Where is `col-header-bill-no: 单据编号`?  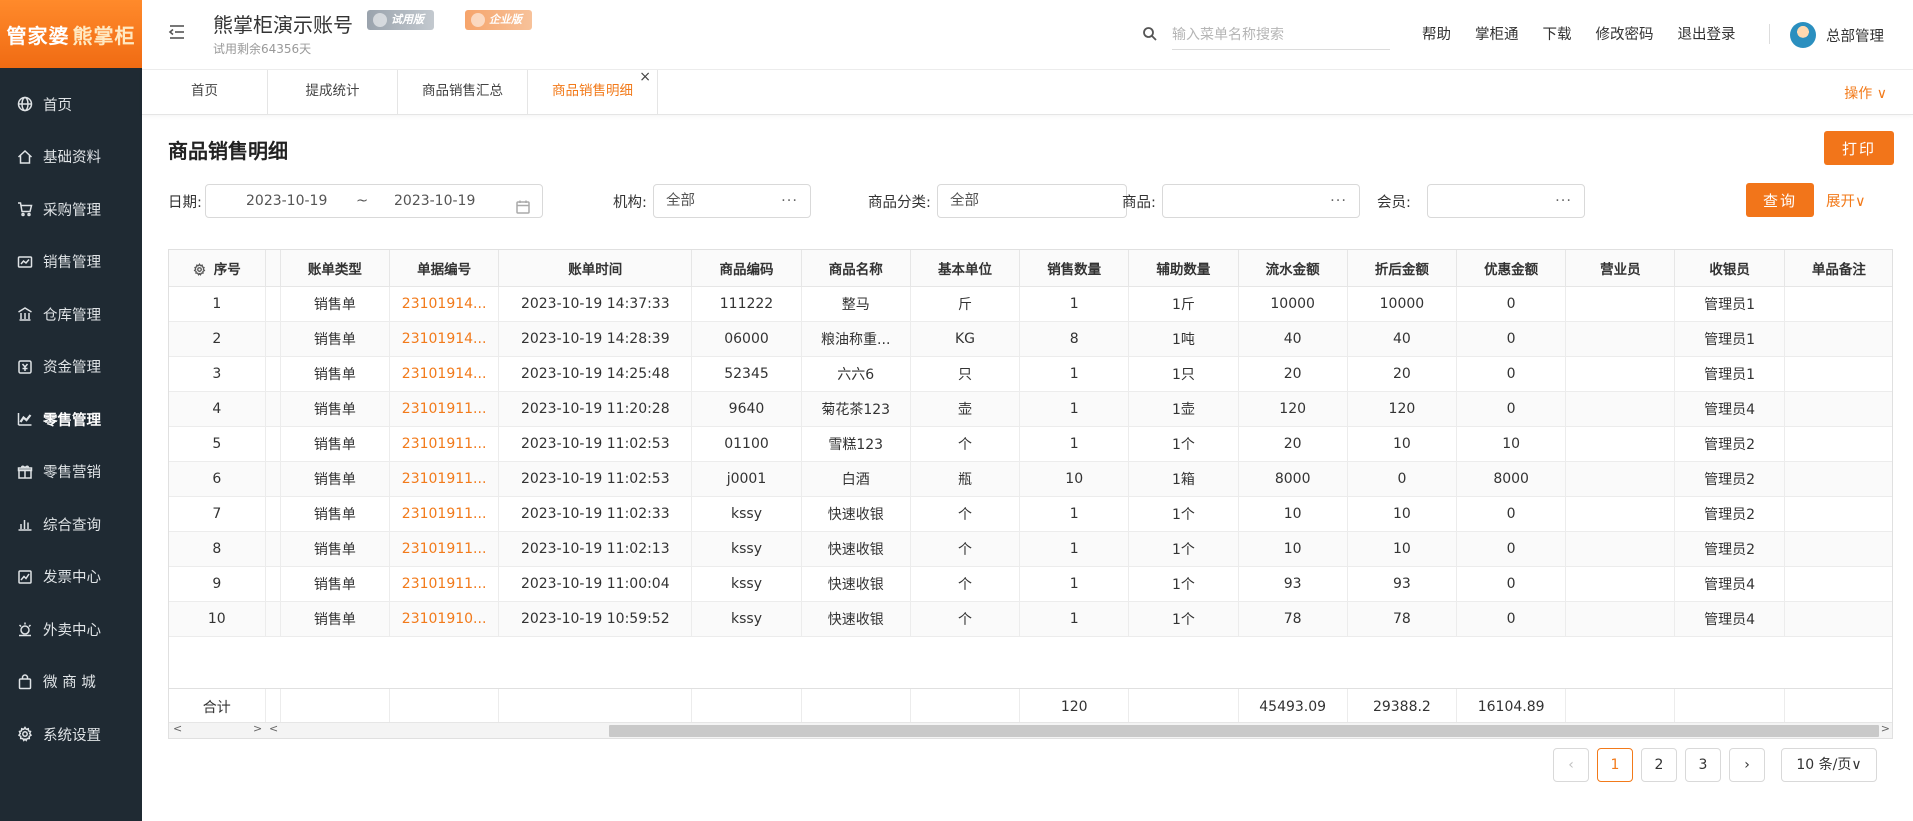
col-header-bill-no: 单据编号 is located at coordinates (444, 268).